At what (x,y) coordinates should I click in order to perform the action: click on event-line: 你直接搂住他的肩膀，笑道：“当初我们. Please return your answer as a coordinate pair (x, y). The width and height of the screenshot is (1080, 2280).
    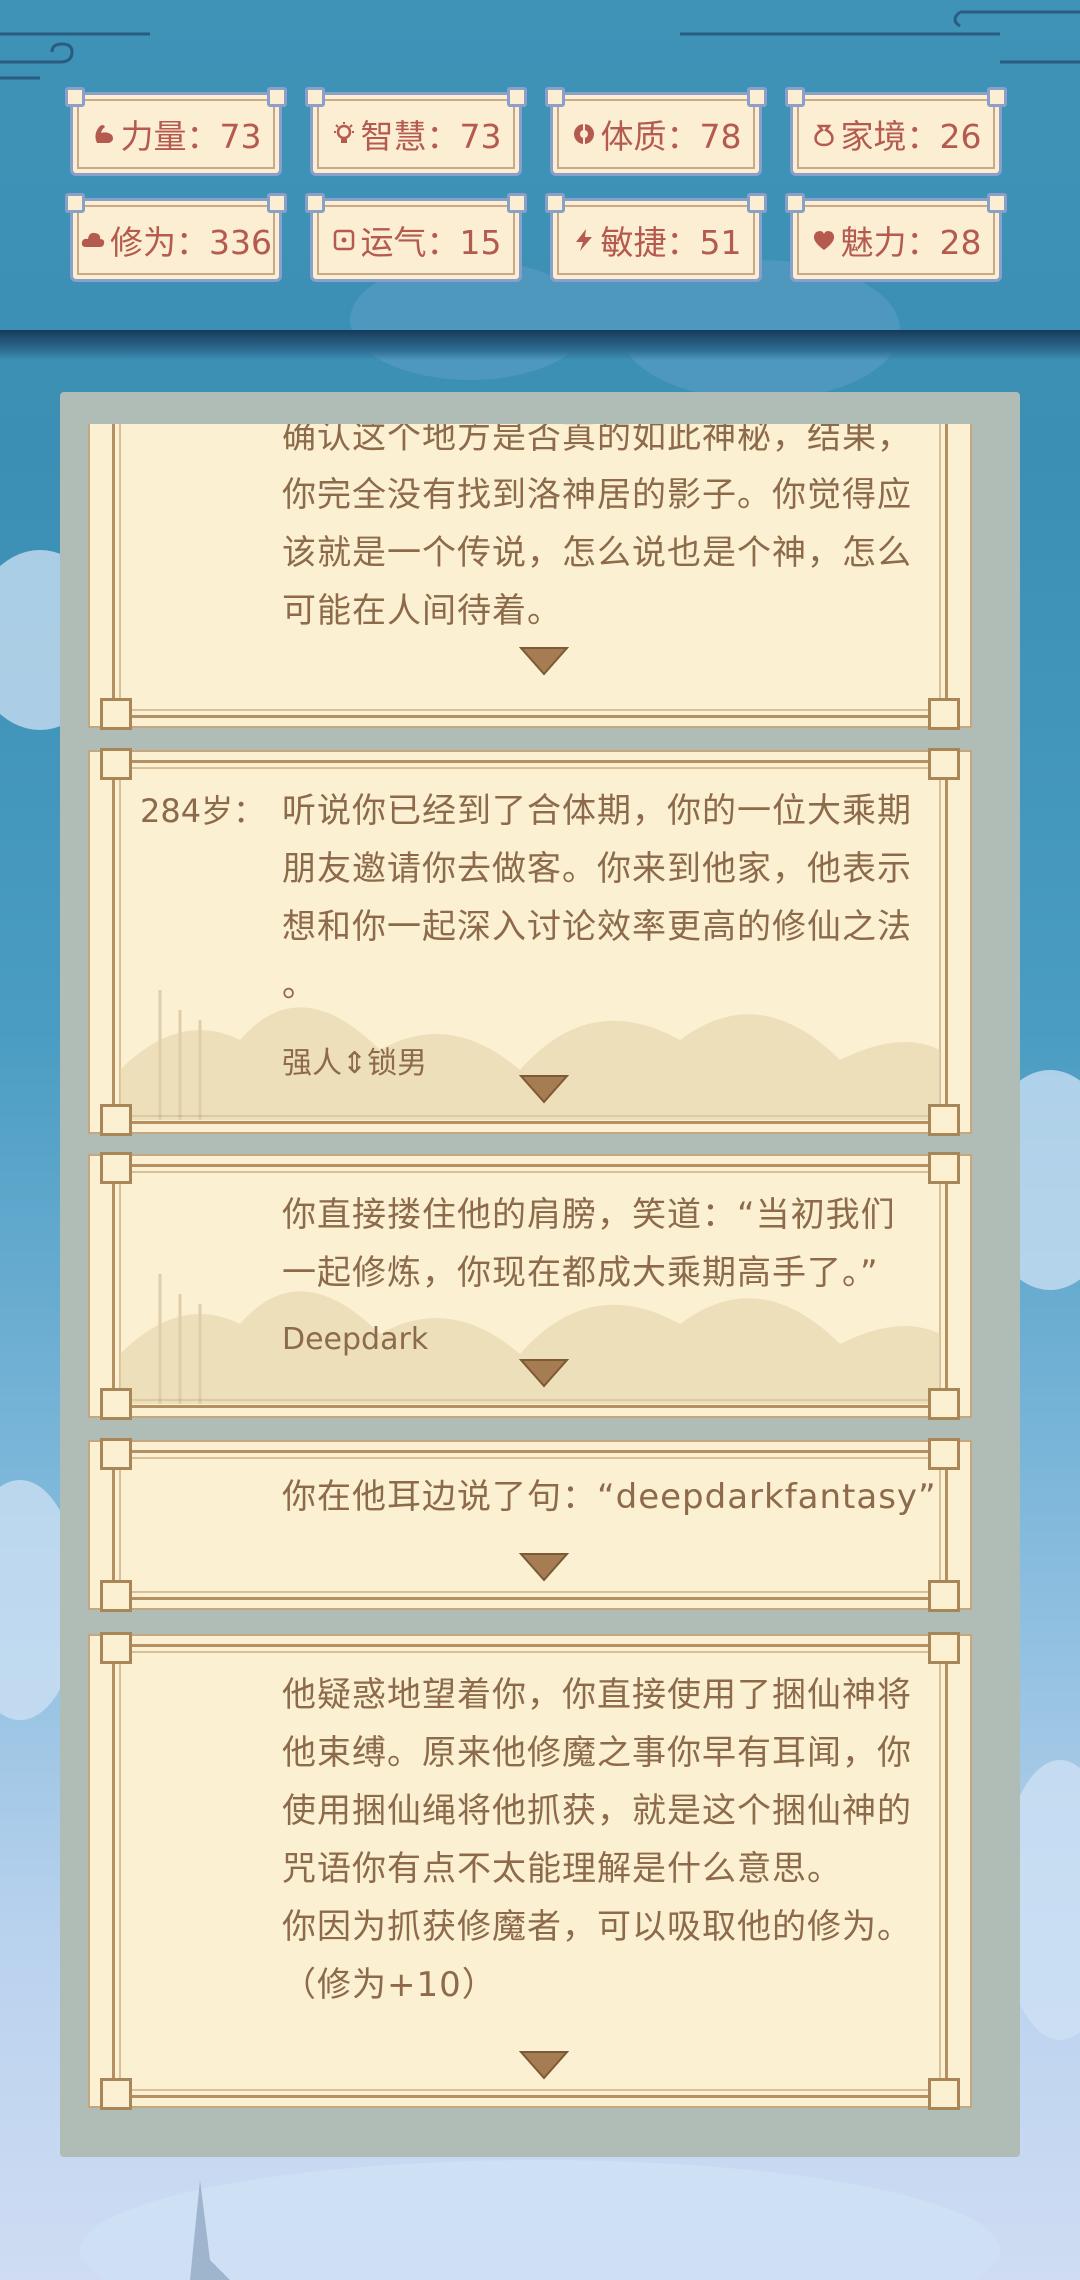
    Looking at the image, I should click on (589, 1215).